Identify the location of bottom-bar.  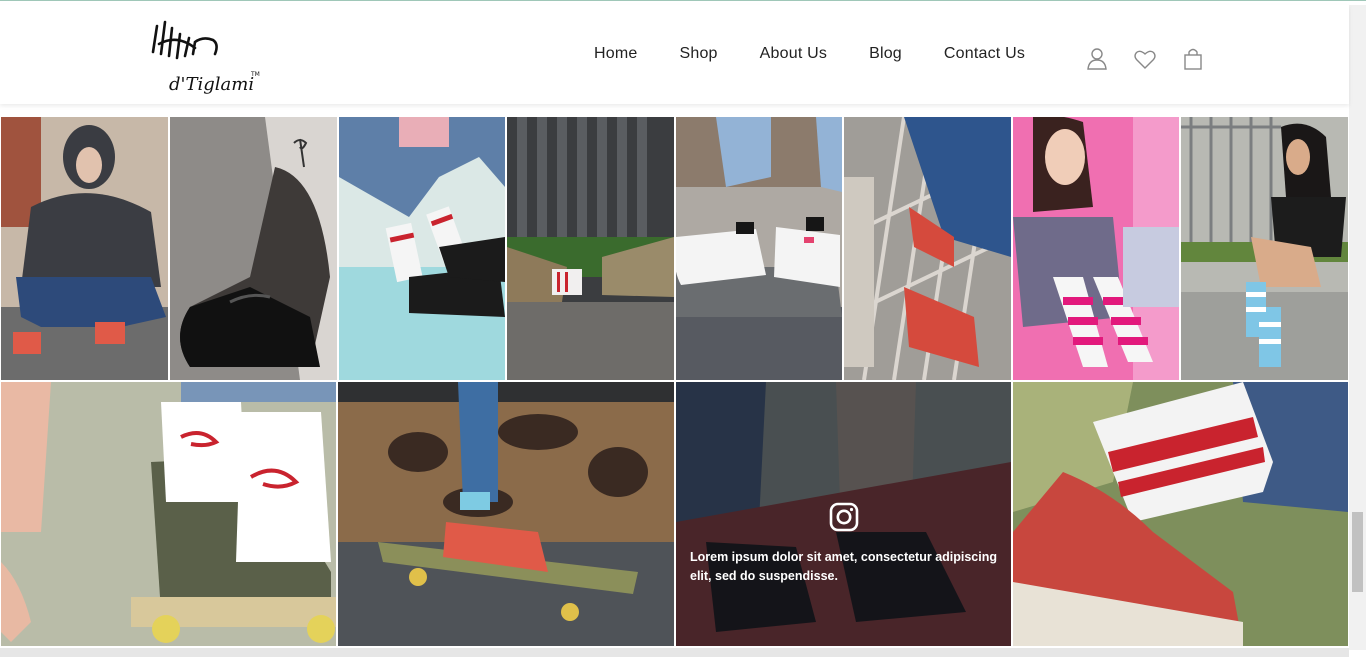
(674, 652).